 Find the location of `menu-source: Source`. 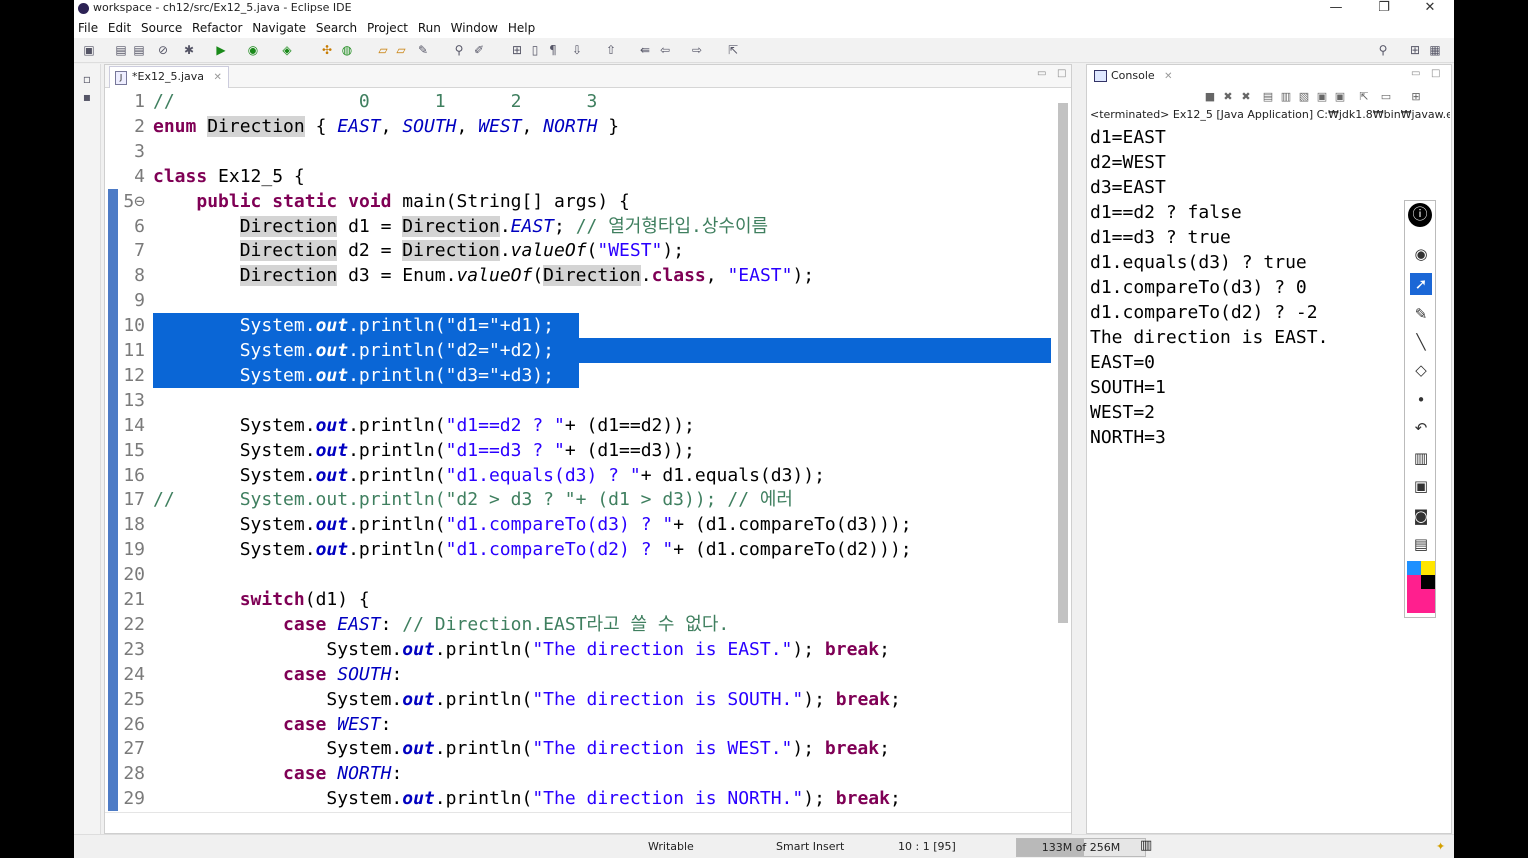

menu-source: Source is located at coordinates (161, 28).